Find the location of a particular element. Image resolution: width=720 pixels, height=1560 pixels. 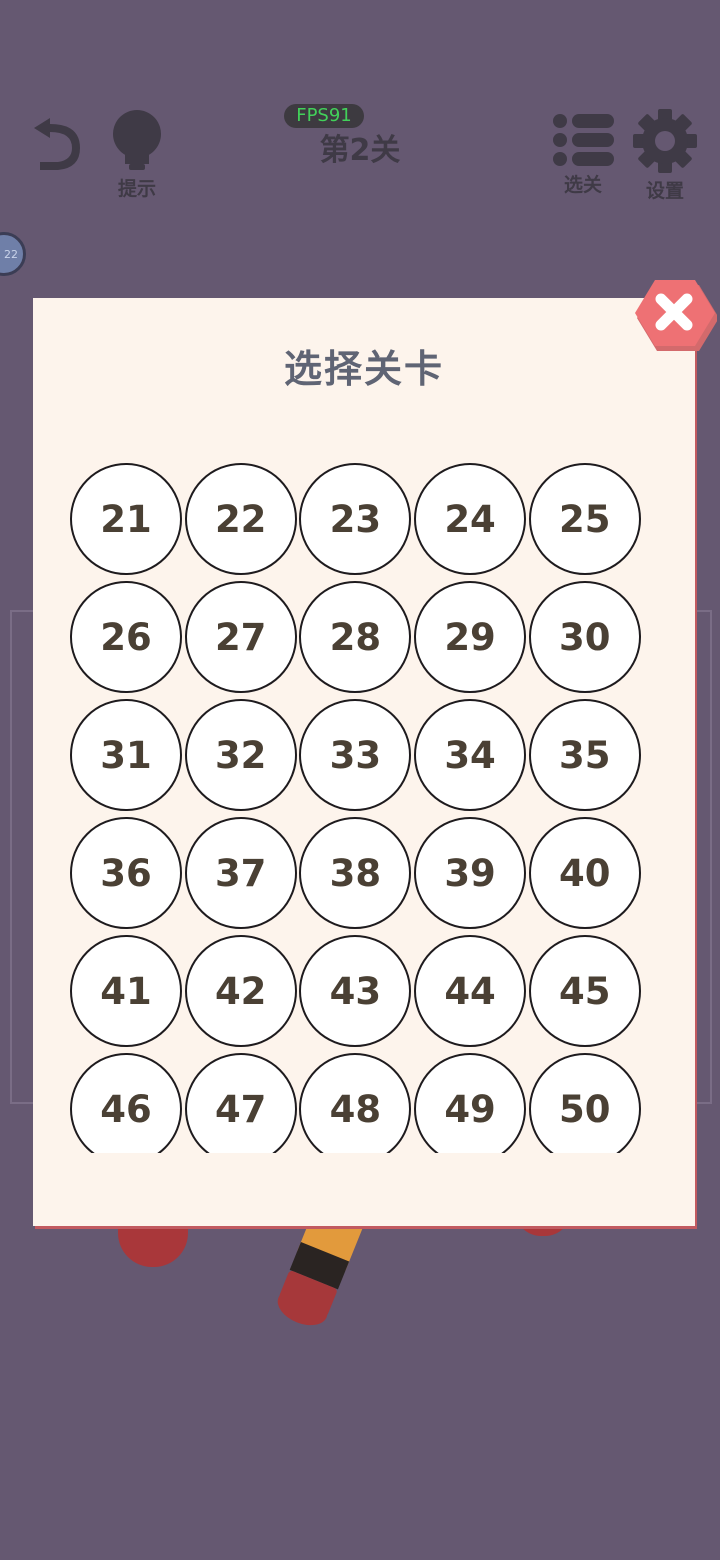

level-button: 36 is located at coordinates (126, 873).